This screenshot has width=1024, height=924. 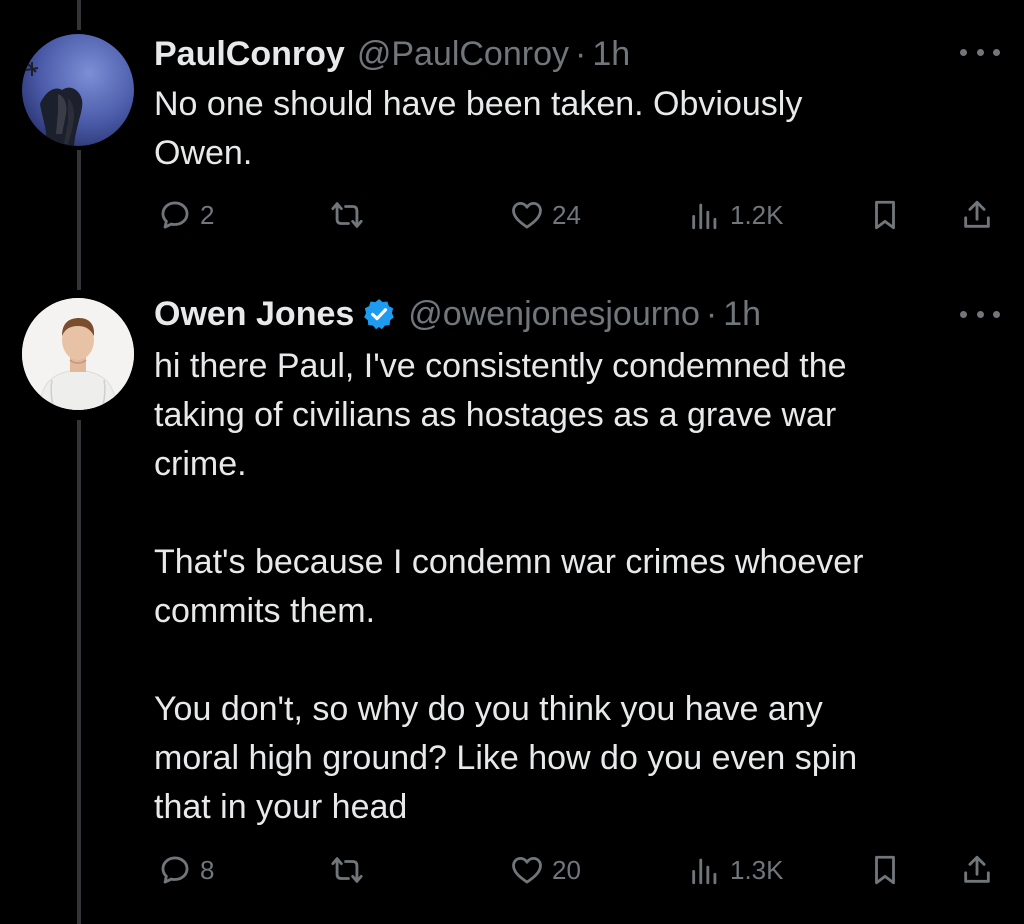 I want to click on reply-button: 2, so click(x=186, y=215).